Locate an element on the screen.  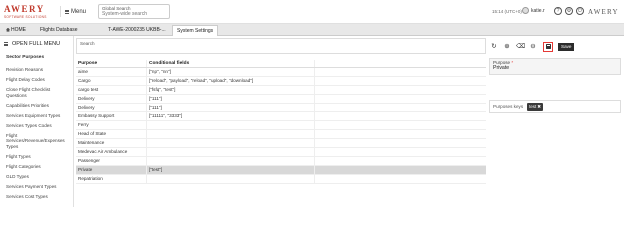
tab-system-settings: System Settings is located at coordinates (195, 30).